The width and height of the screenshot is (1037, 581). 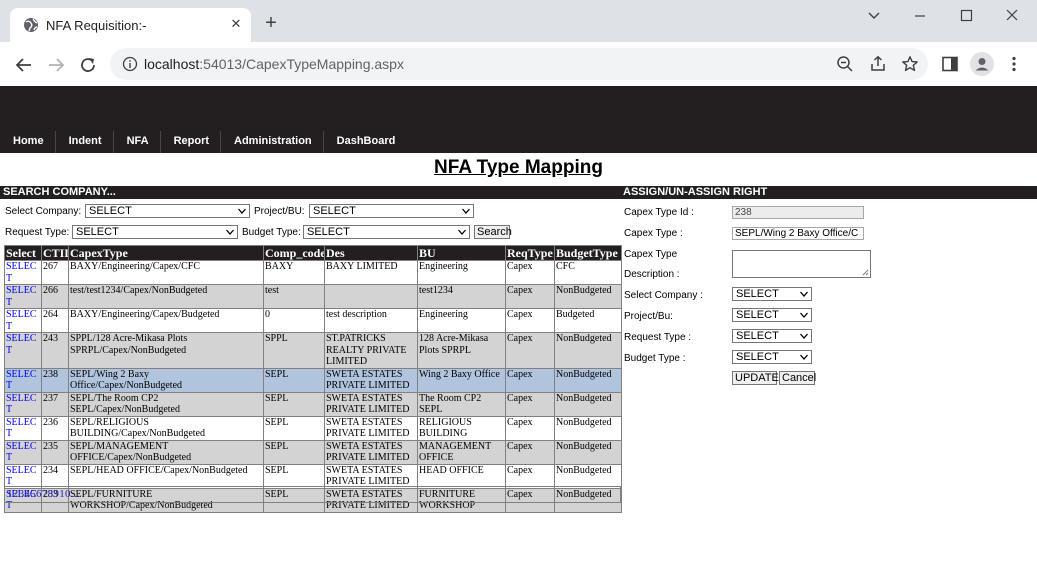 I want to click on browser-tab: NFA Requisition:- ✕, so click(x=130, y=25).